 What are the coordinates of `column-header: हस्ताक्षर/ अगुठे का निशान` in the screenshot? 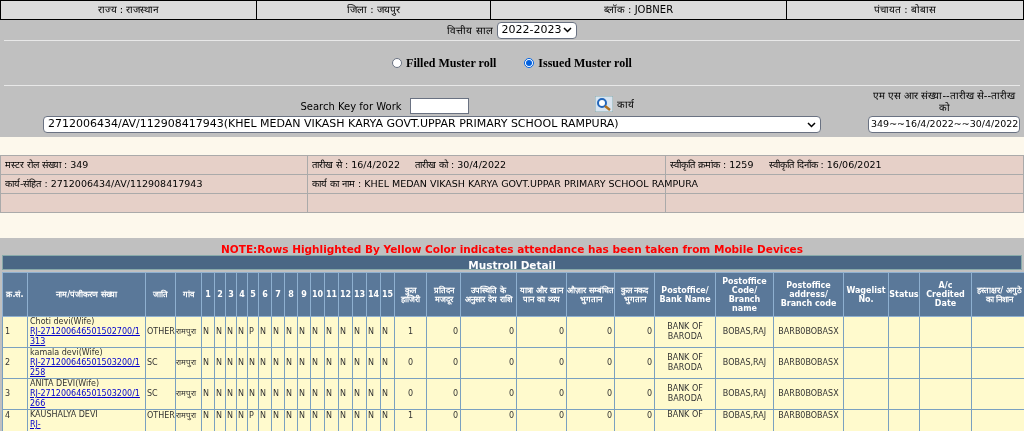 It's located at (999, 294).